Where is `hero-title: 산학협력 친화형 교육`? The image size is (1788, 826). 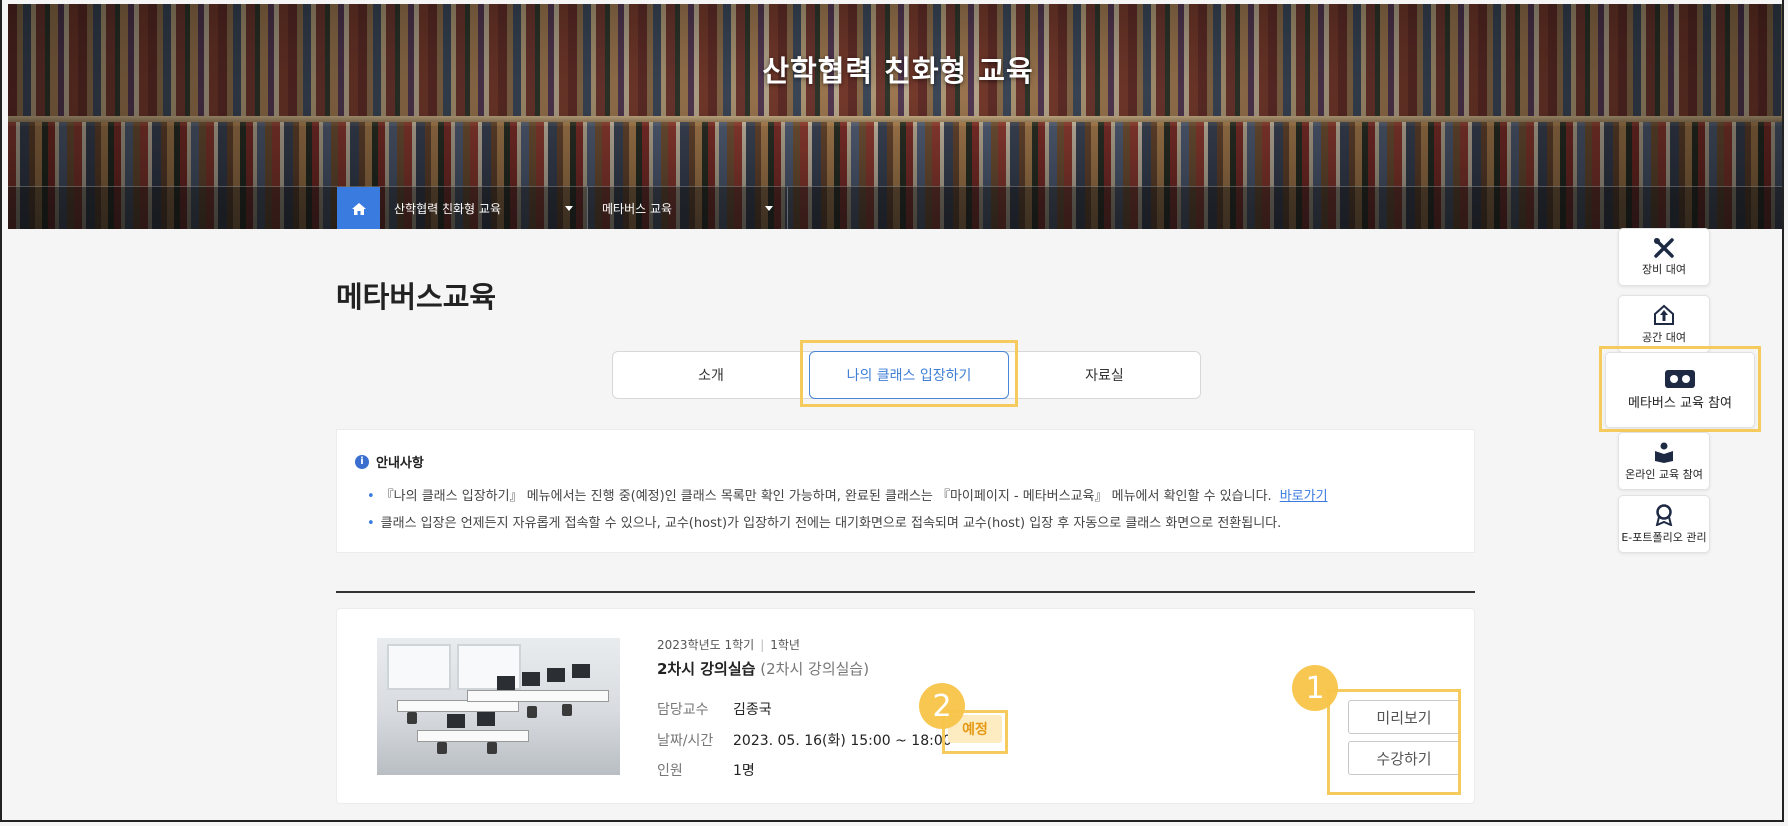 hero-title: 산학협력 친화형 교육 is located at coordinates (898, 71).